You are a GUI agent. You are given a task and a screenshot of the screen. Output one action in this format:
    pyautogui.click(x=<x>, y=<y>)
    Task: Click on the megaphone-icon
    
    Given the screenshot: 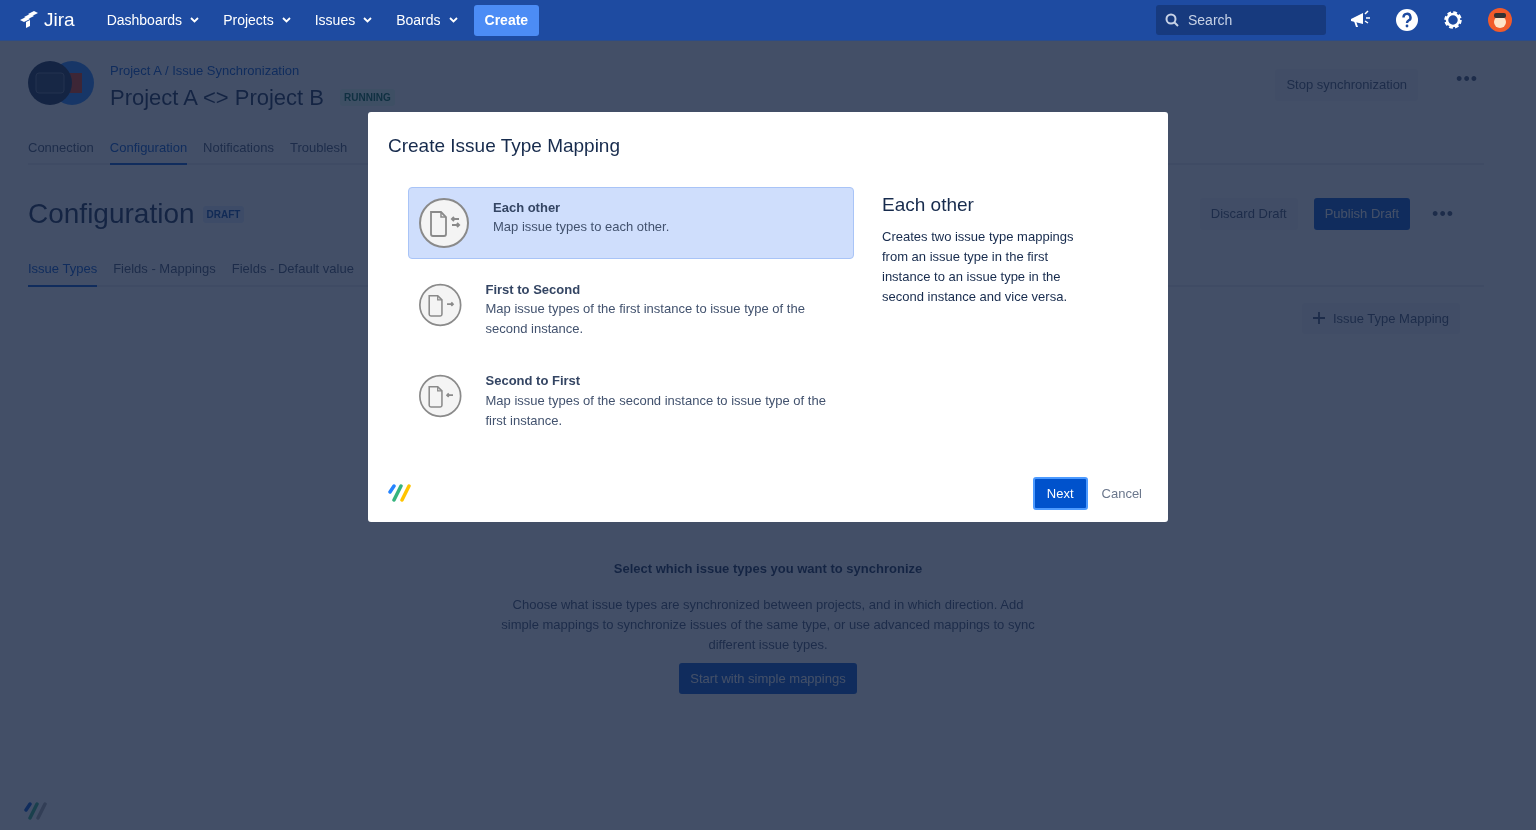 What is the action you would take?
    pyautogui.click(x=1361, y=20)
    